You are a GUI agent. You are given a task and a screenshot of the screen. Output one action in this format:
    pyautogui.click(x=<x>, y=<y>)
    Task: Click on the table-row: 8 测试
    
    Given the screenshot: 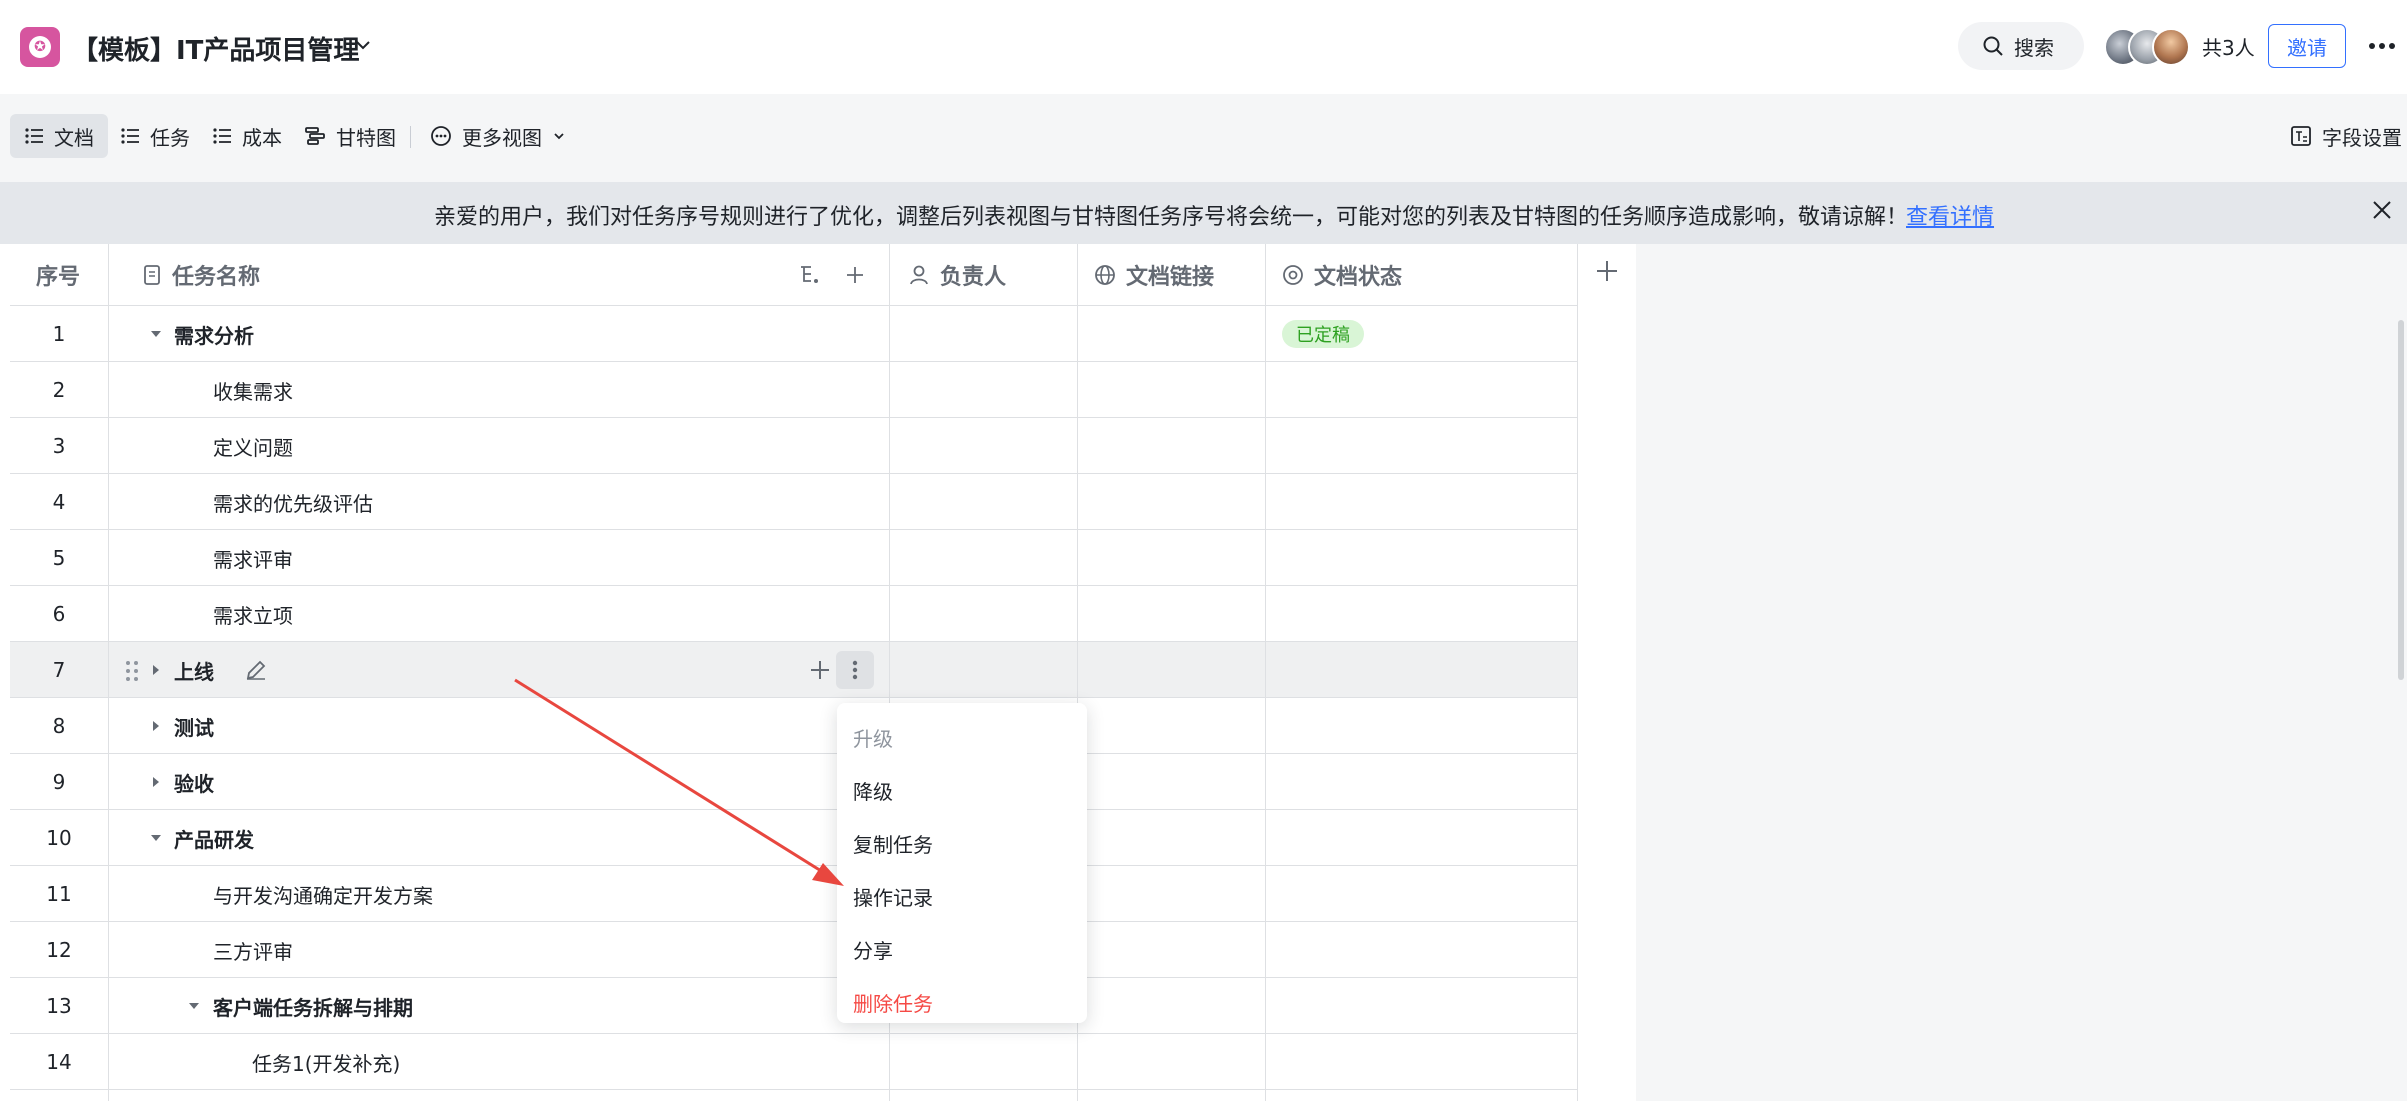 What is the action you would take?
    pyautogui.click(x=794, y=726)
    